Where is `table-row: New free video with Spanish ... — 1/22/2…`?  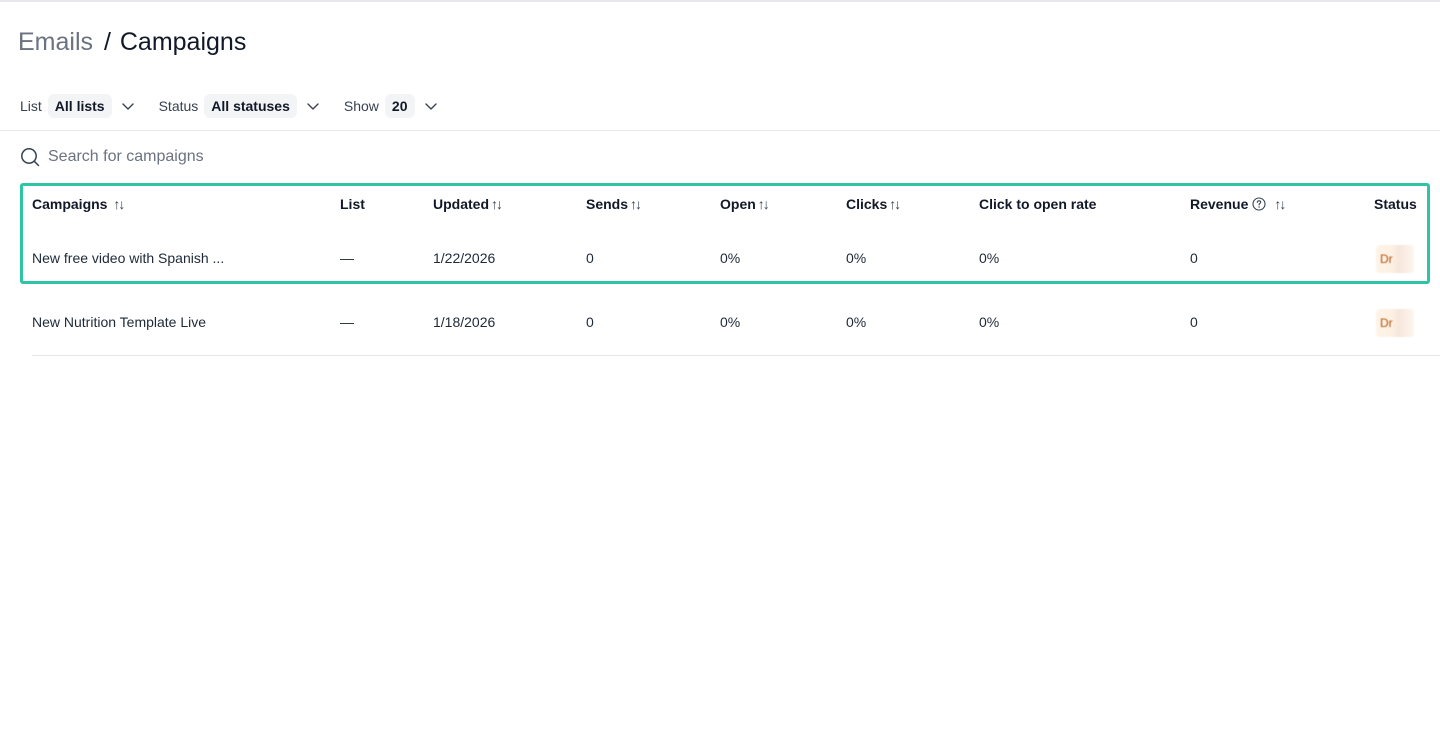
table-row: New free video with Spanish ... — 1/22/2… is located at coordinates (720, 259).